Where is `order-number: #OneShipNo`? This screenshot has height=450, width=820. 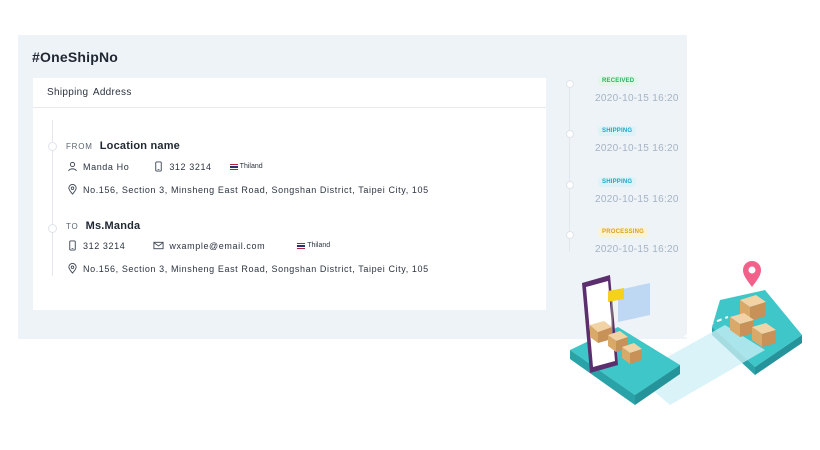
order-number: #OneShipNo is located at coordinates (75, 57).